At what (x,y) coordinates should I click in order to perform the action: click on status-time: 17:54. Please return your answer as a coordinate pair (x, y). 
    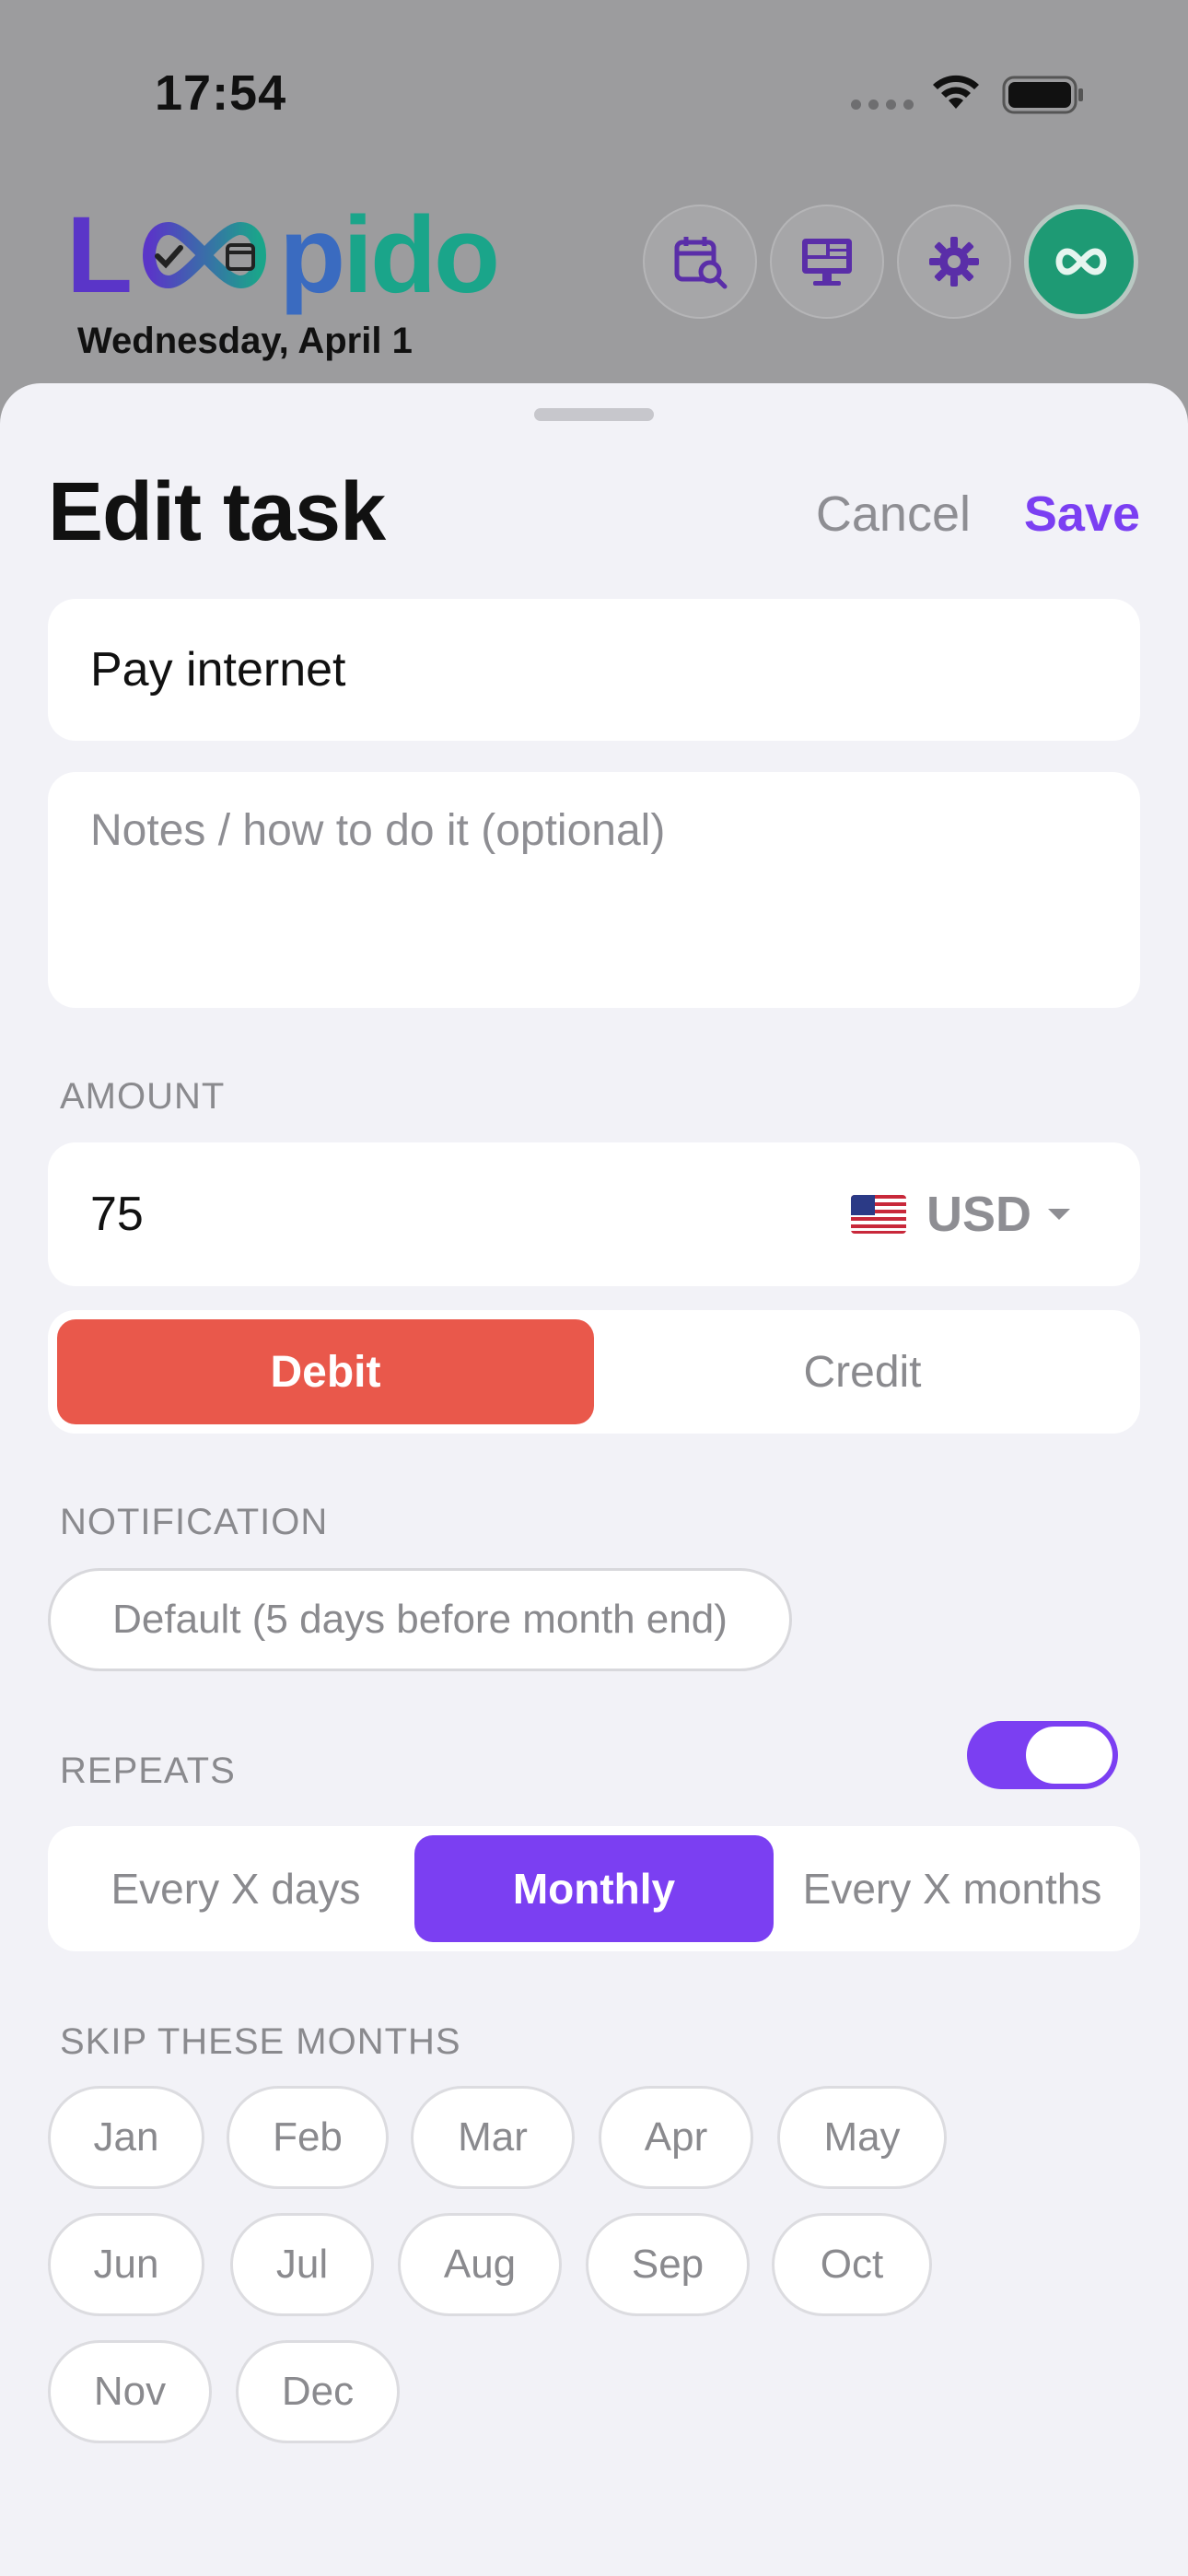
    Looking at the image, I should click on (221, 93).